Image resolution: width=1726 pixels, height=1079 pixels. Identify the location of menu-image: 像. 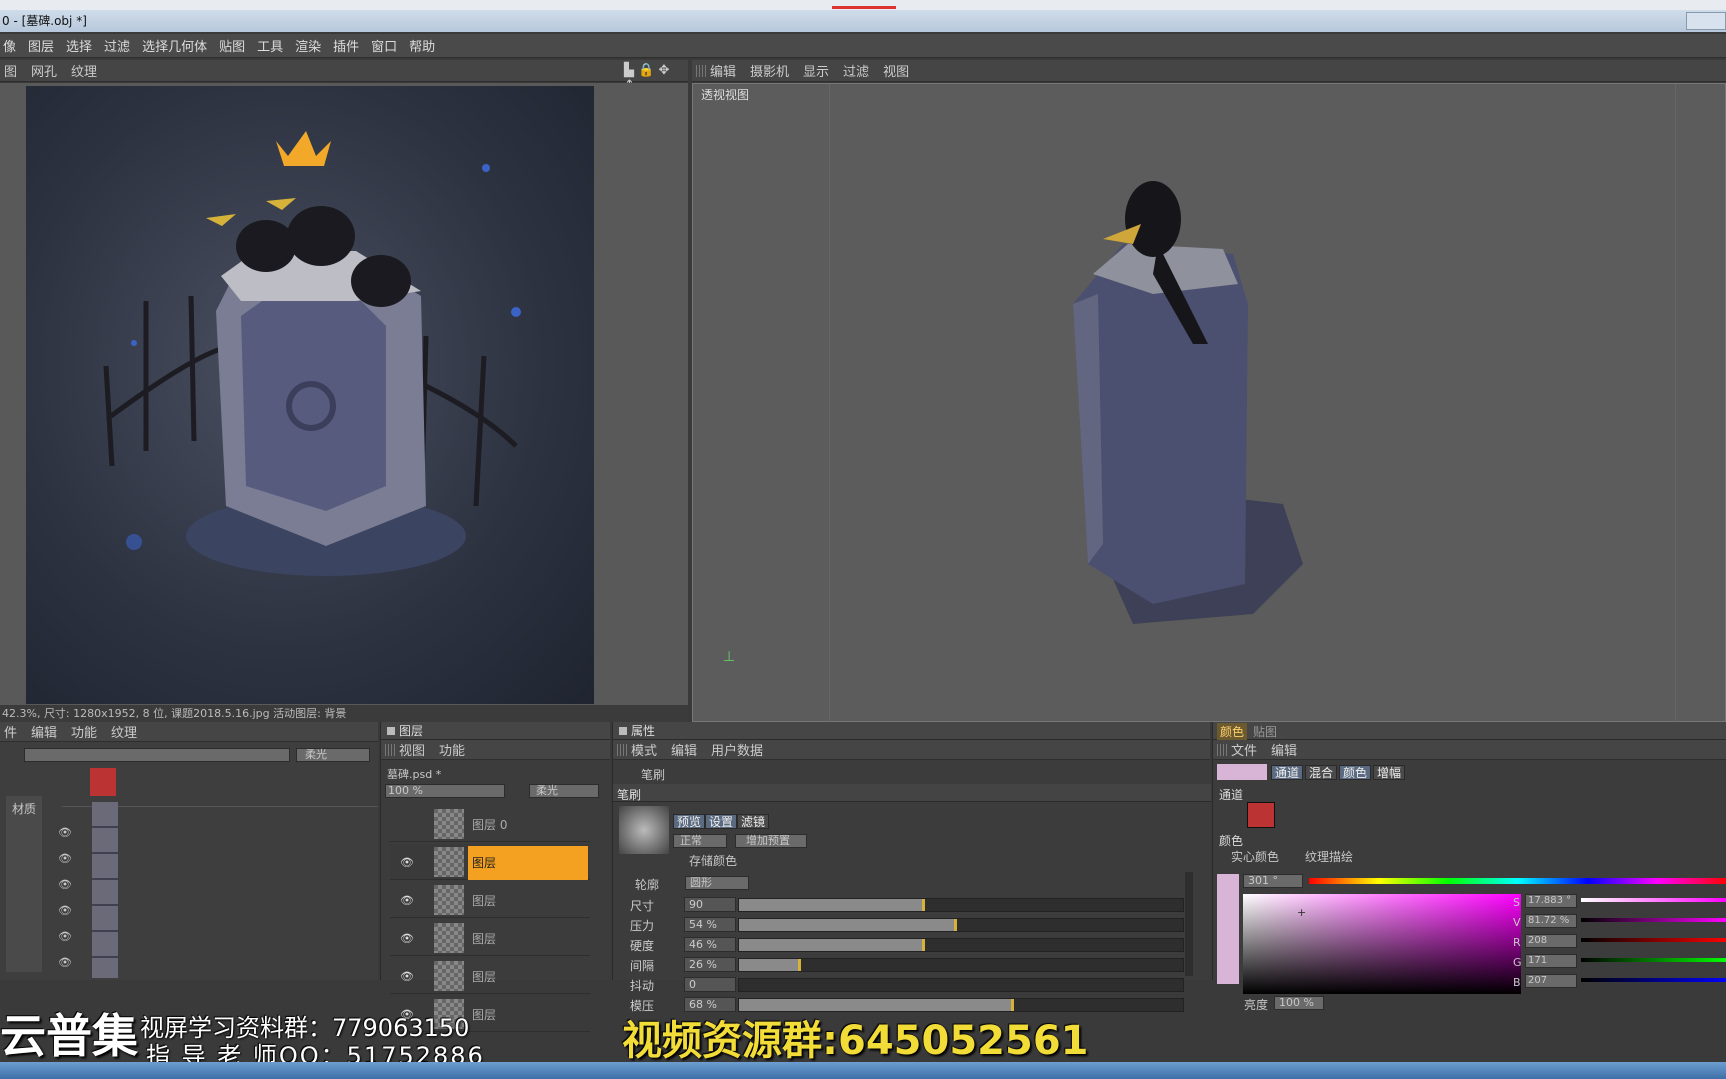
(12, 45).